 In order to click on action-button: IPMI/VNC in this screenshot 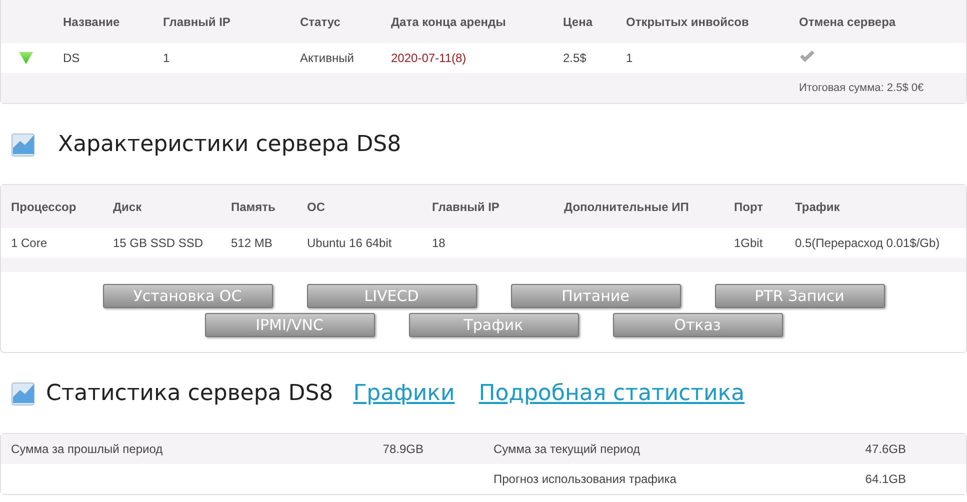, I will do `click(289, 325)`.